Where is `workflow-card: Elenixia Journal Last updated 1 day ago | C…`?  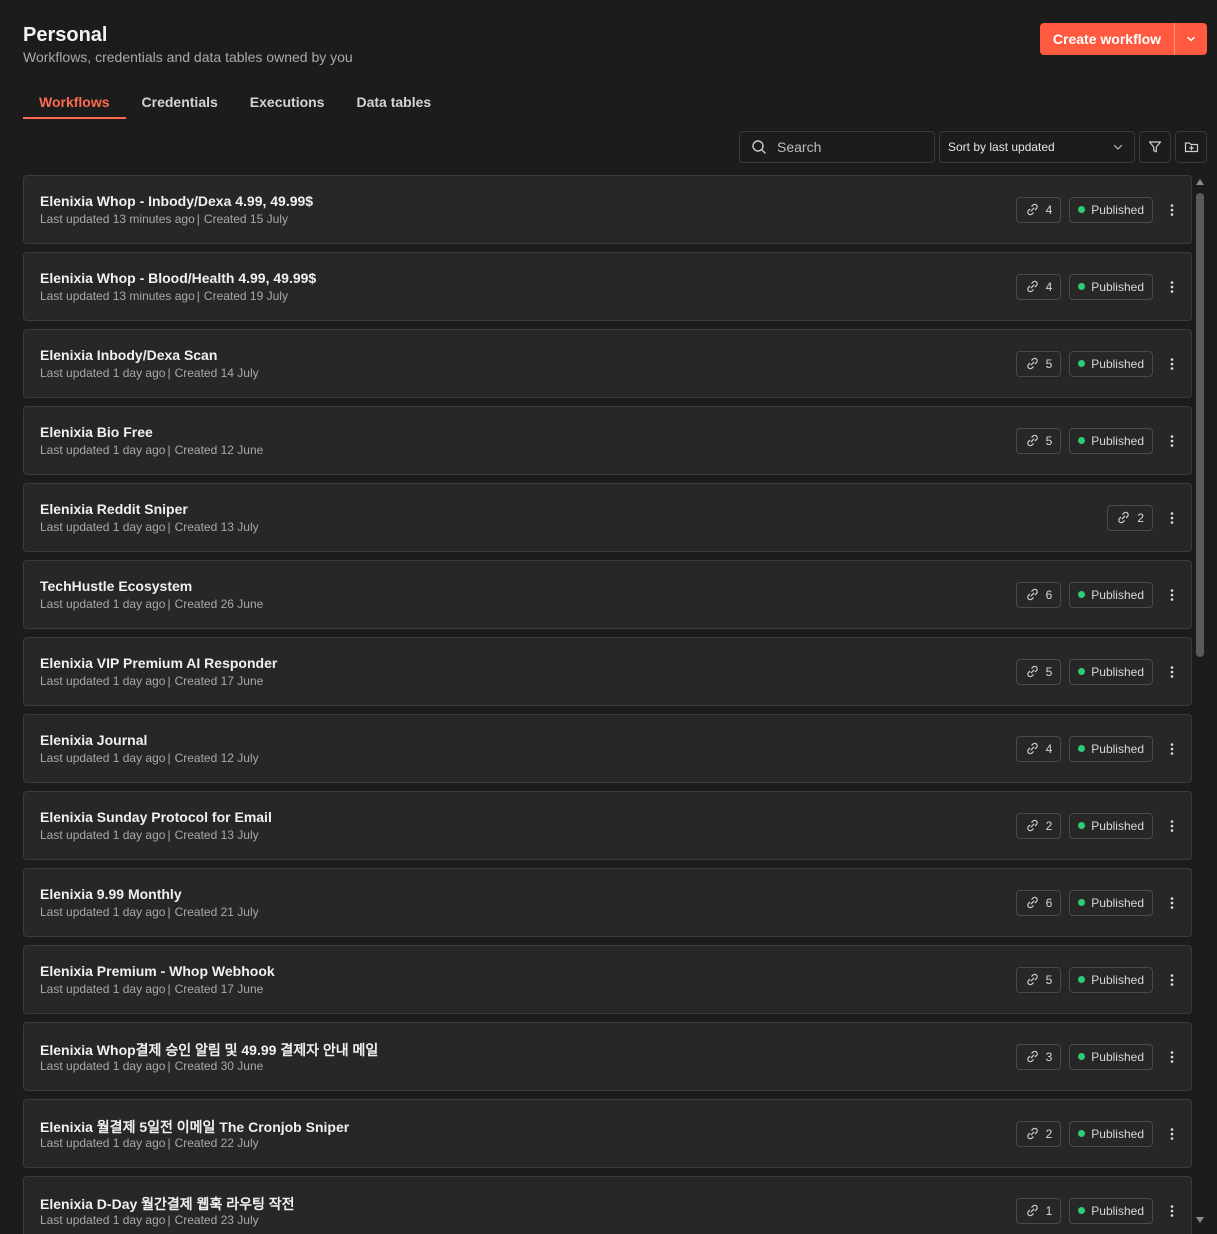
workflow-card: Elenixia Journal Last updated 1 day ago | C… is located at coordinates (607, 748).